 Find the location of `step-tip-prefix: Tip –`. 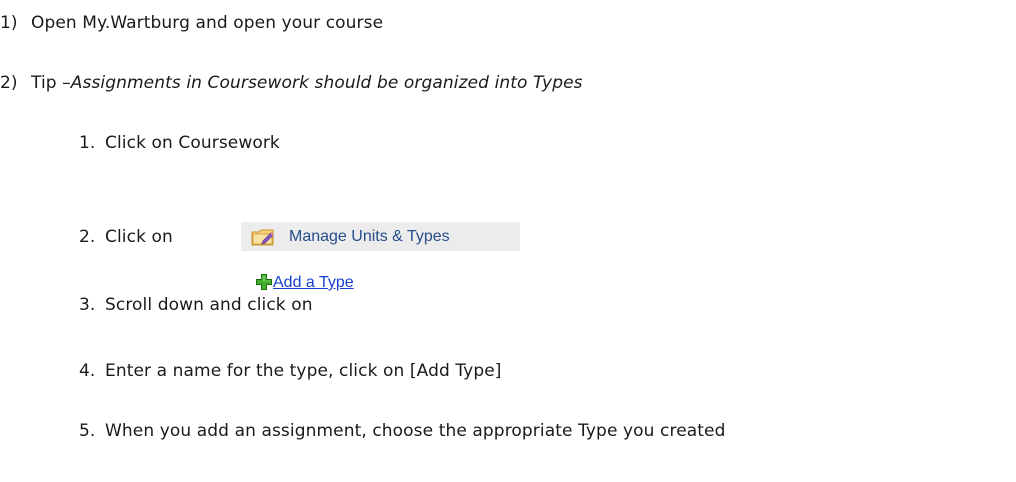

step-tip-prefix: Tip – is located at coordinates (51, 83).